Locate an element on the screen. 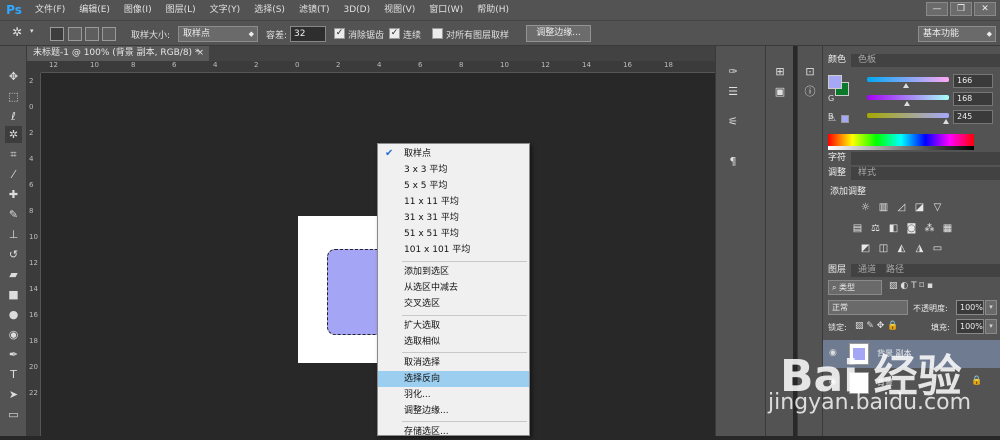 Image resolution: width=1000 pixels, height=440 pixels. foreground-color-swatch is located at coordinates (835, 82).